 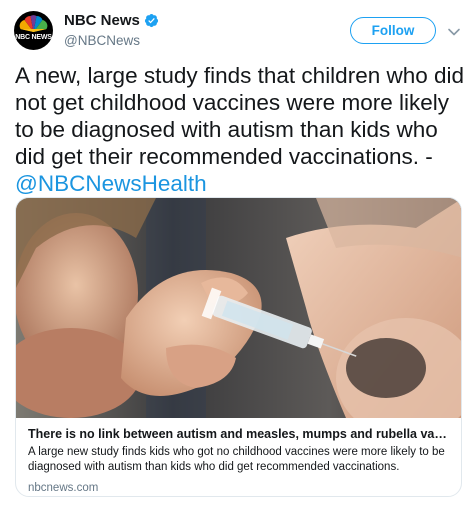 What do you see at coordinates (33, 37) in the screenshot?
I see `avatar-label: NBC NEWS` at bounding box center [33, 37].